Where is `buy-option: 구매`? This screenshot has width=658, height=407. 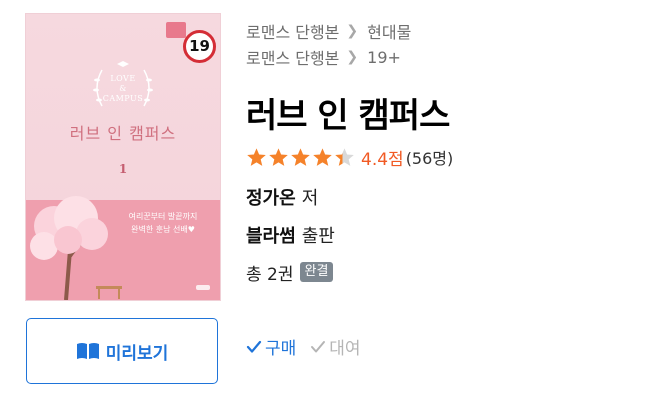
buy-option: 구매 is located at coordinates (271, 346).